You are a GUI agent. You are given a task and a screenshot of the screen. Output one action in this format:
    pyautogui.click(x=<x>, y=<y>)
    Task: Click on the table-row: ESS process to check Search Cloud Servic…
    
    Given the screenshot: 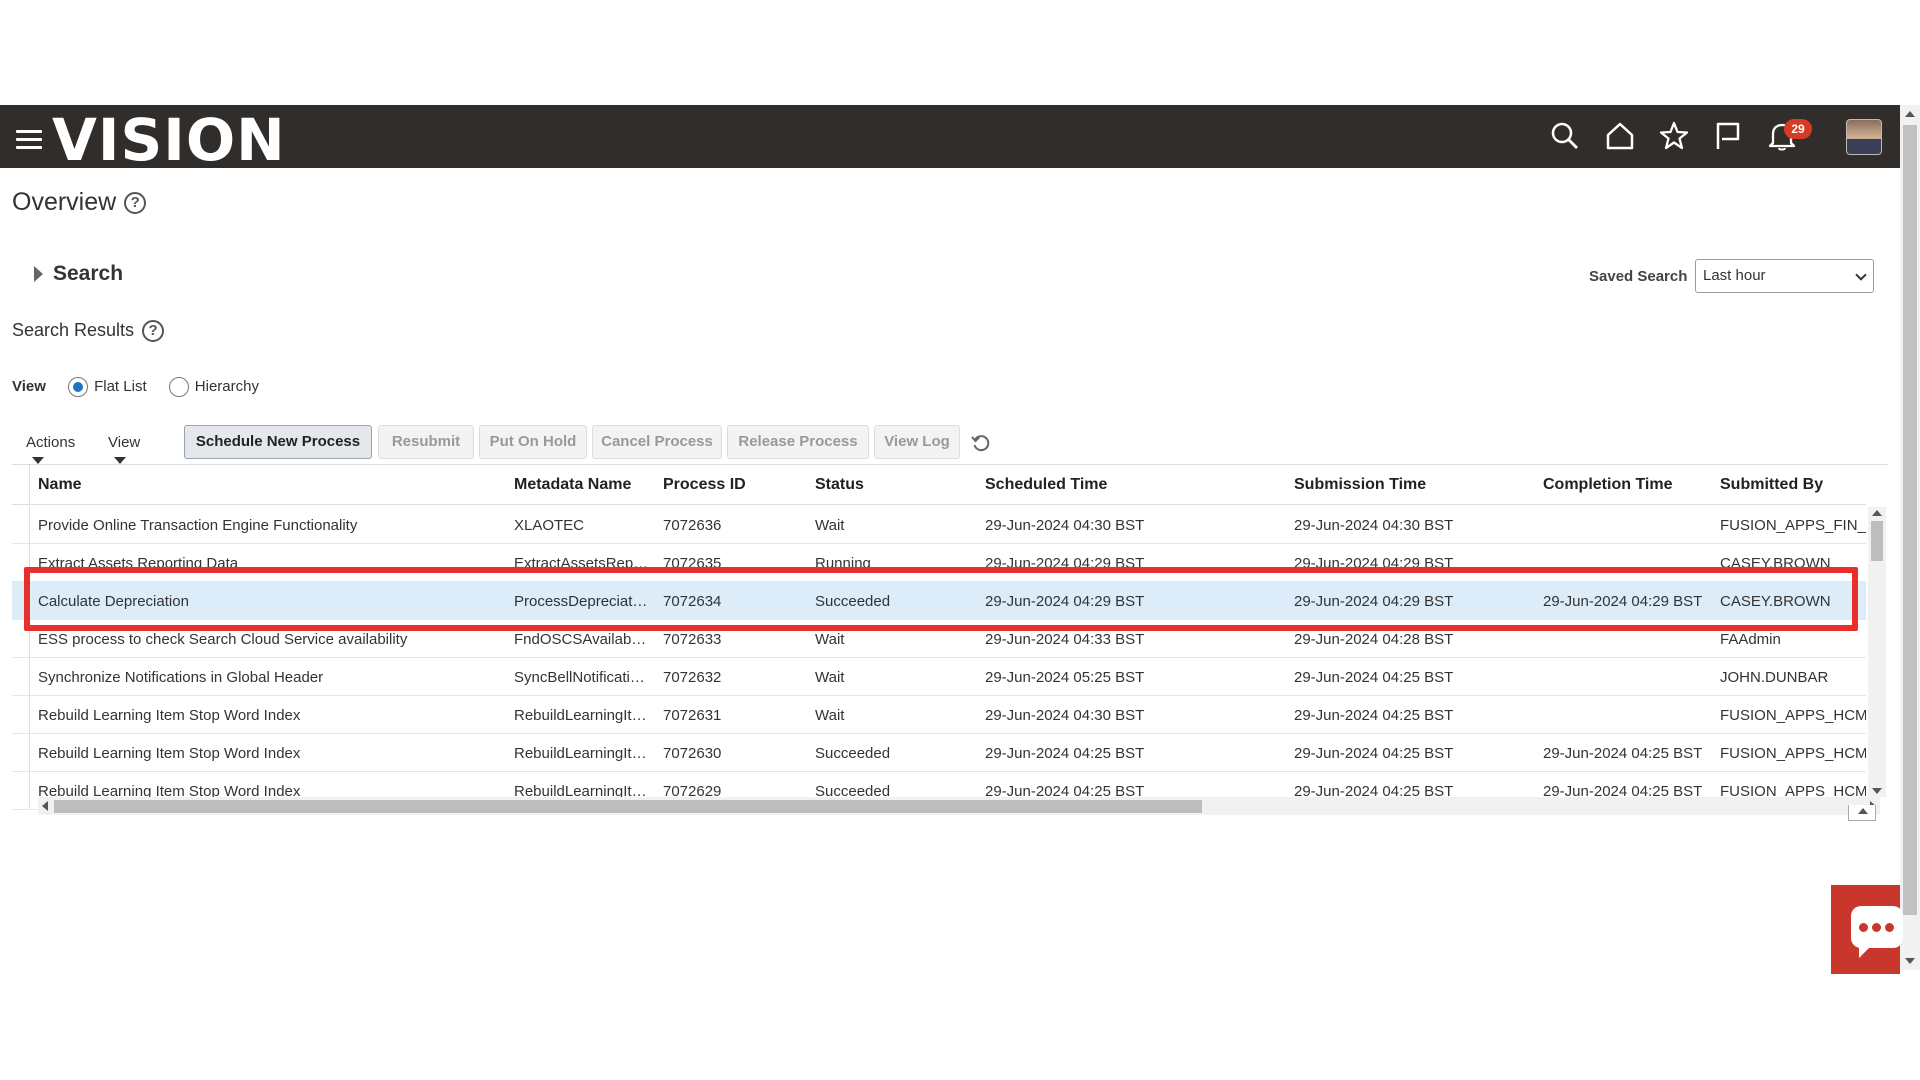 What is the action you would take?
    pyautogui.click(x=939, y=639)
    